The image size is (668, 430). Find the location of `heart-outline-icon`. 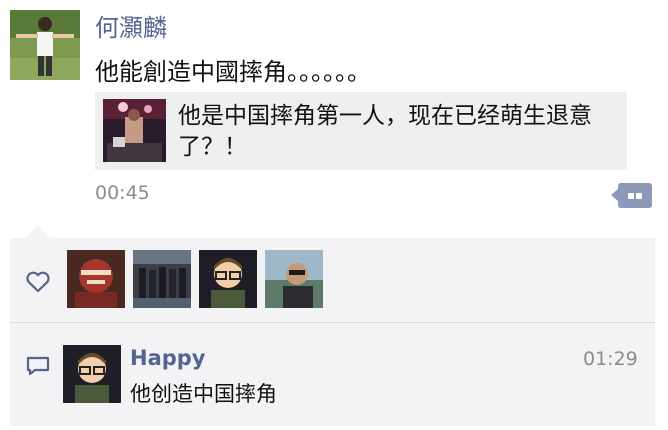

heart-outline-icon is located at coordinates (38, 282).